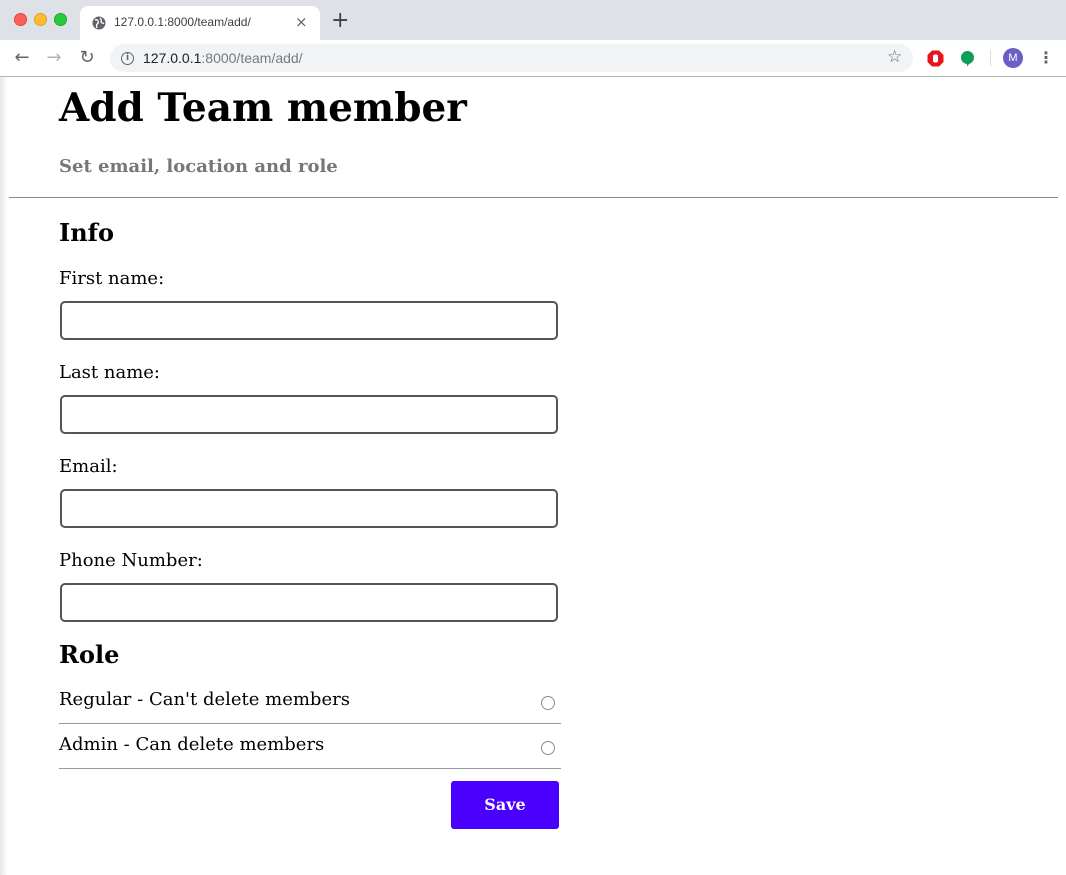 The width and height of the screenshot is (1066, 875). I want to click on last-name-label: Last name:, so click(109, 372).